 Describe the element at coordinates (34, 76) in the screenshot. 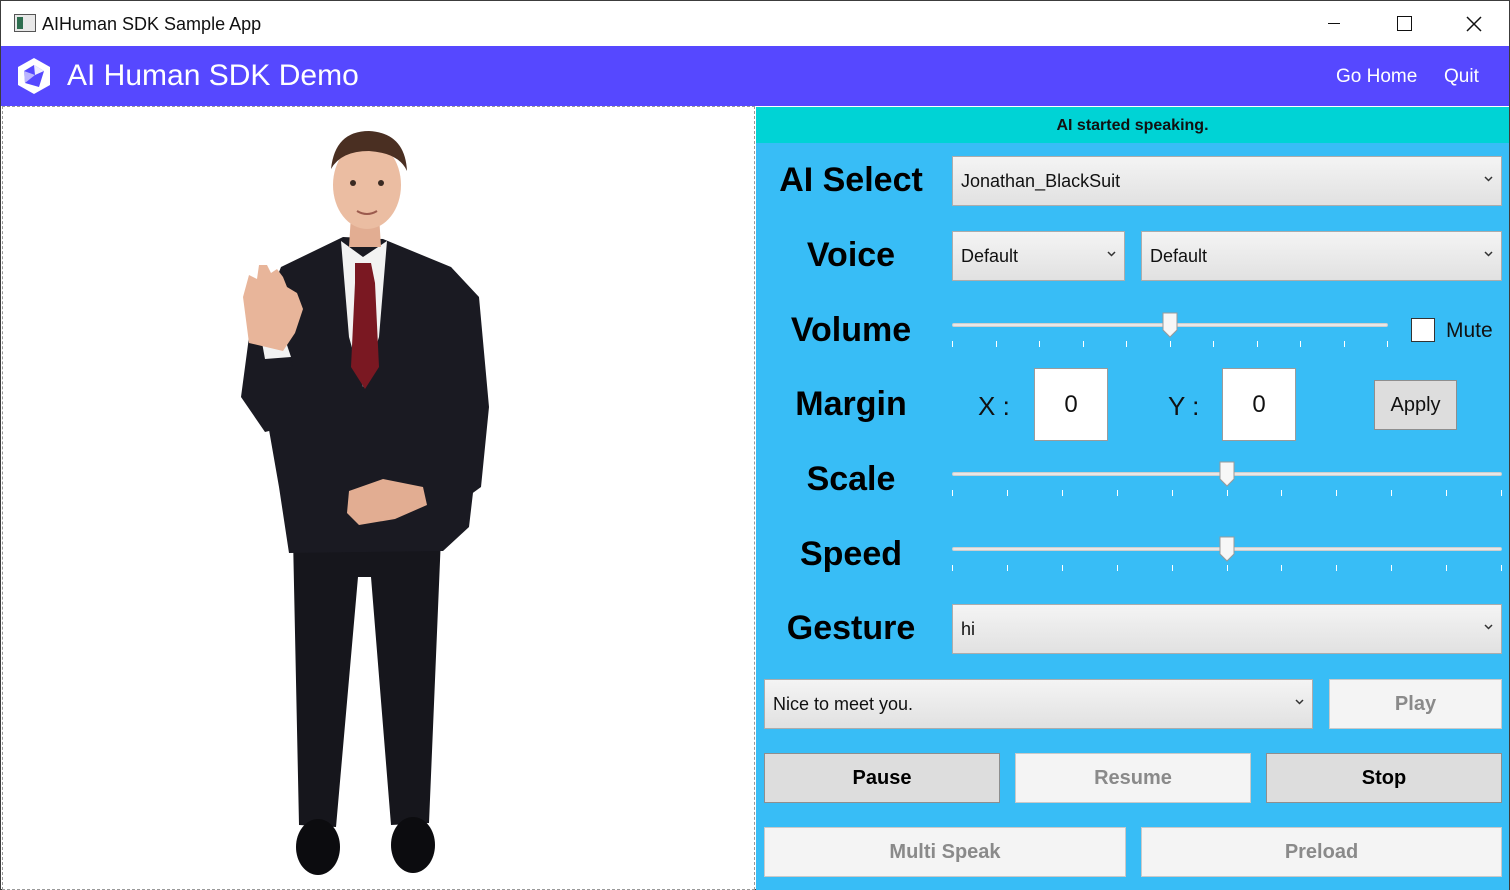

I see `cube-logo-icon` at that location.